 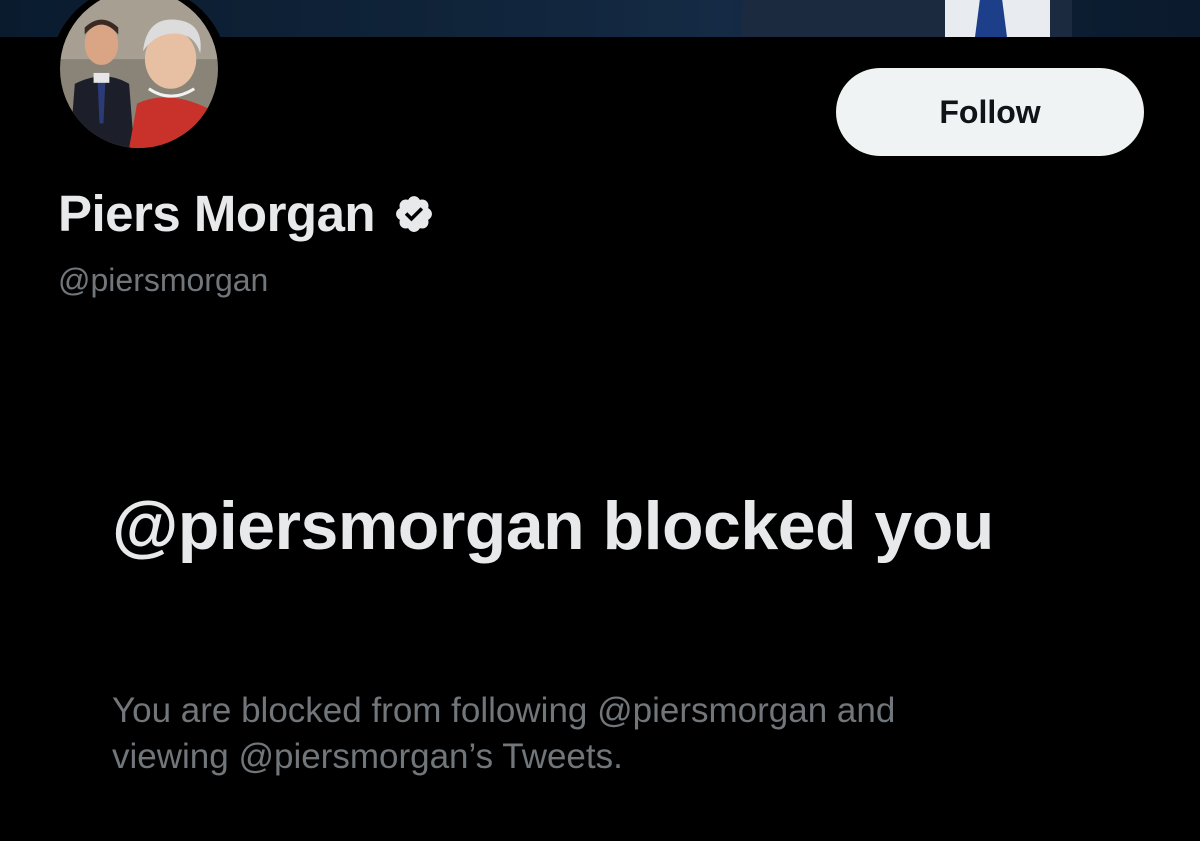 What do you see at coordinates (553, 526) in the screenshot?
I see `blocked-title: @piersmorgan blocked you` at bounding box center [553, 526].